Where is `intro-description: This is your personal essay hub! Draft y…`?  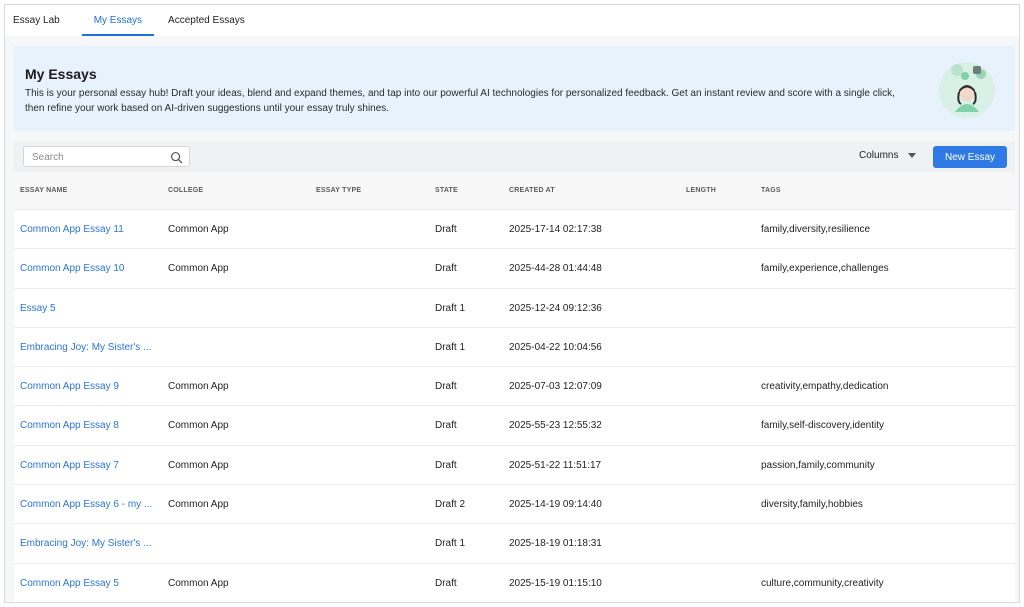 intro-description: This is your personal essay hub! Draft y… is located at coordinates (460, 101).